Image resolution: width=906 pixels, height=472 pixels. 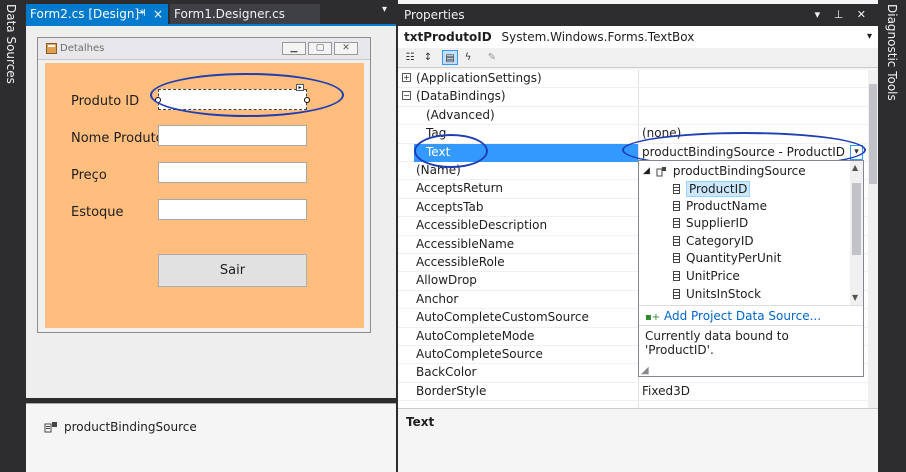 I want to click on field-label: UnitPrice, so click(x=713, y=276).